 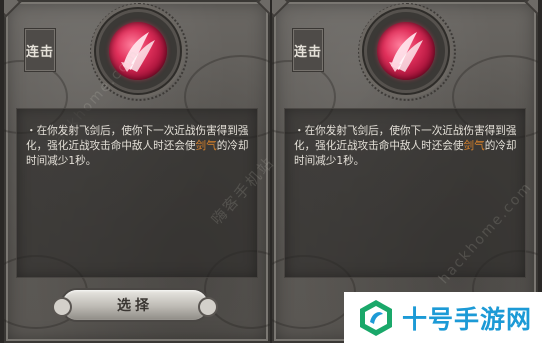 What do you see at coordinates (62, 307) in the screenshot?
I see `button-cap-left` at bounding box center [62, 307].